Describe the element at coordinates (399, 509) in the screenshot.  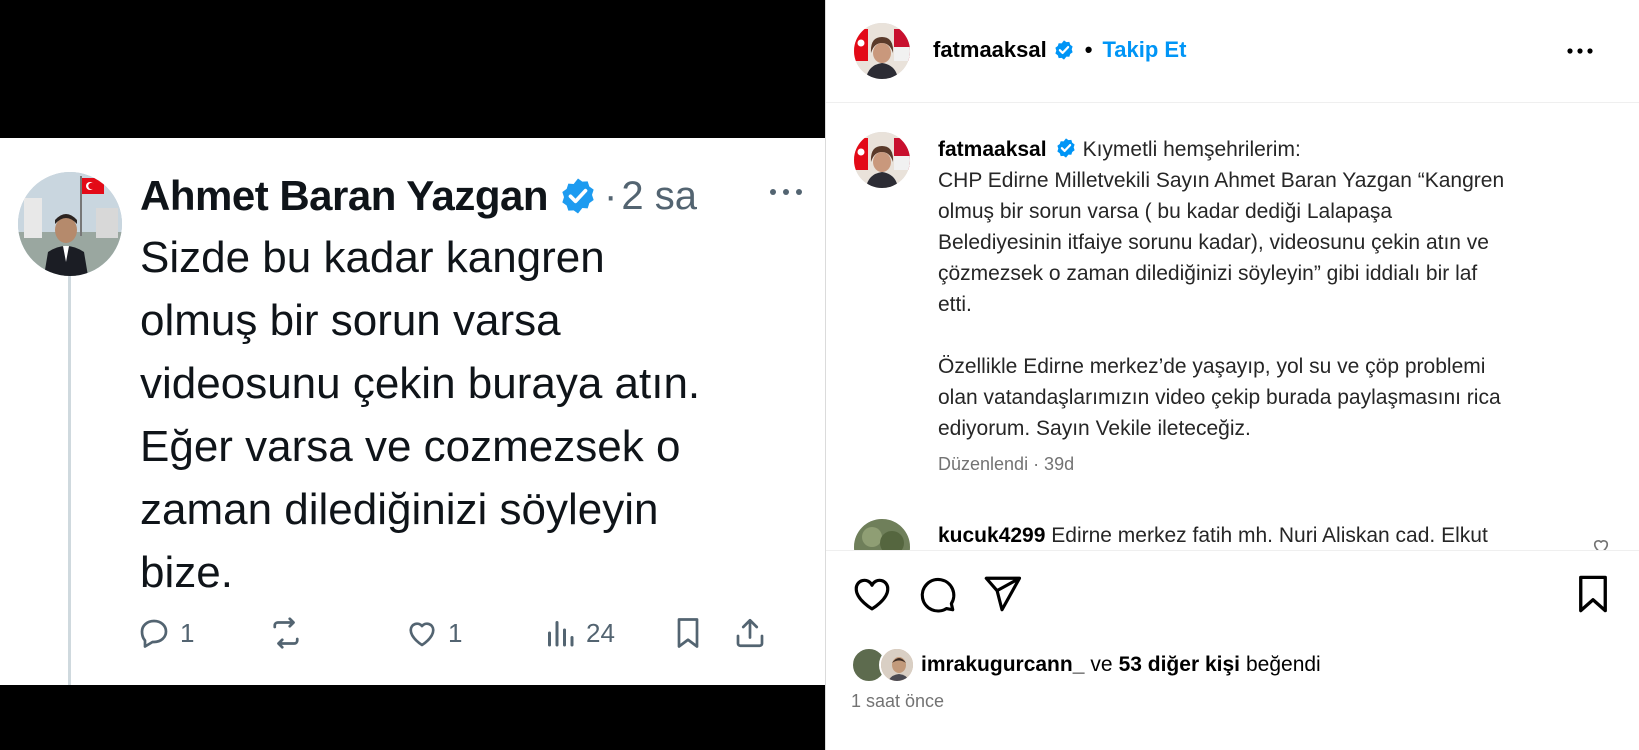
I see `tweet-line: zaman dilediğinizi söyleyin` at that location.